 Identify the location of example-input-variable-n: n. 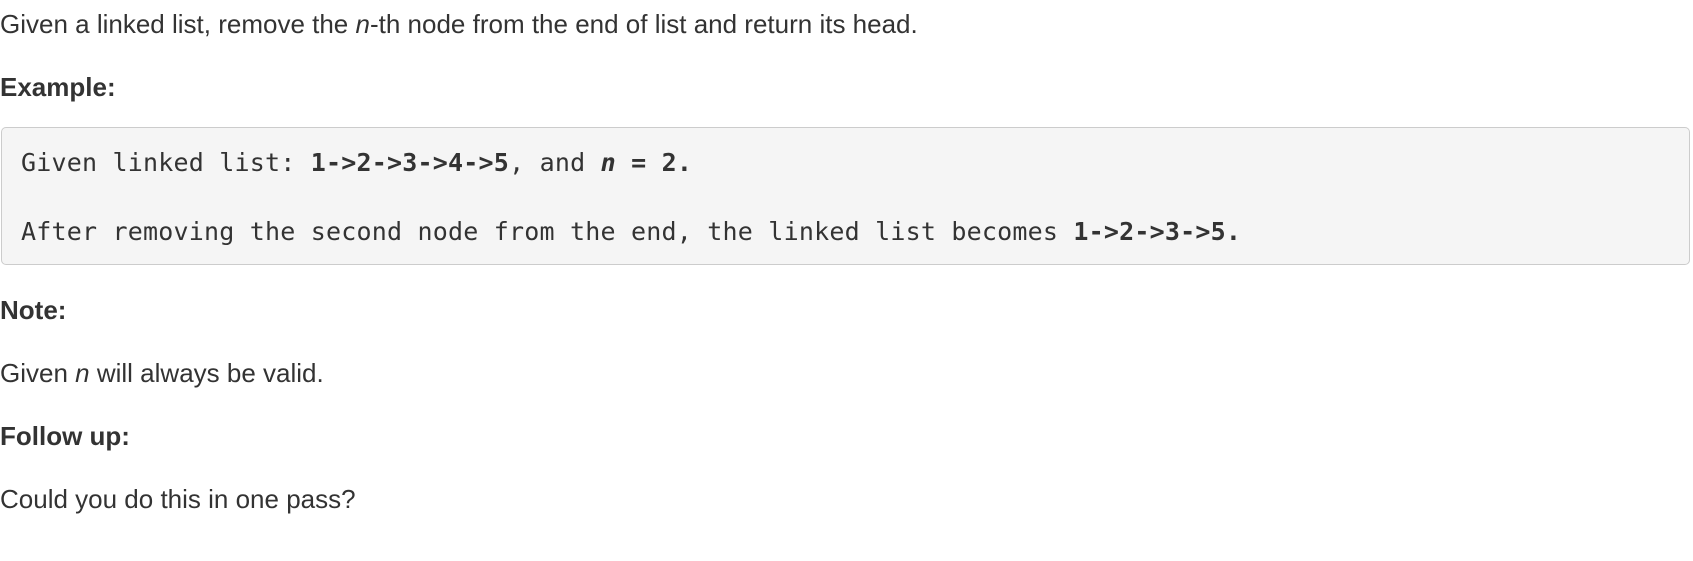
(608, 162).